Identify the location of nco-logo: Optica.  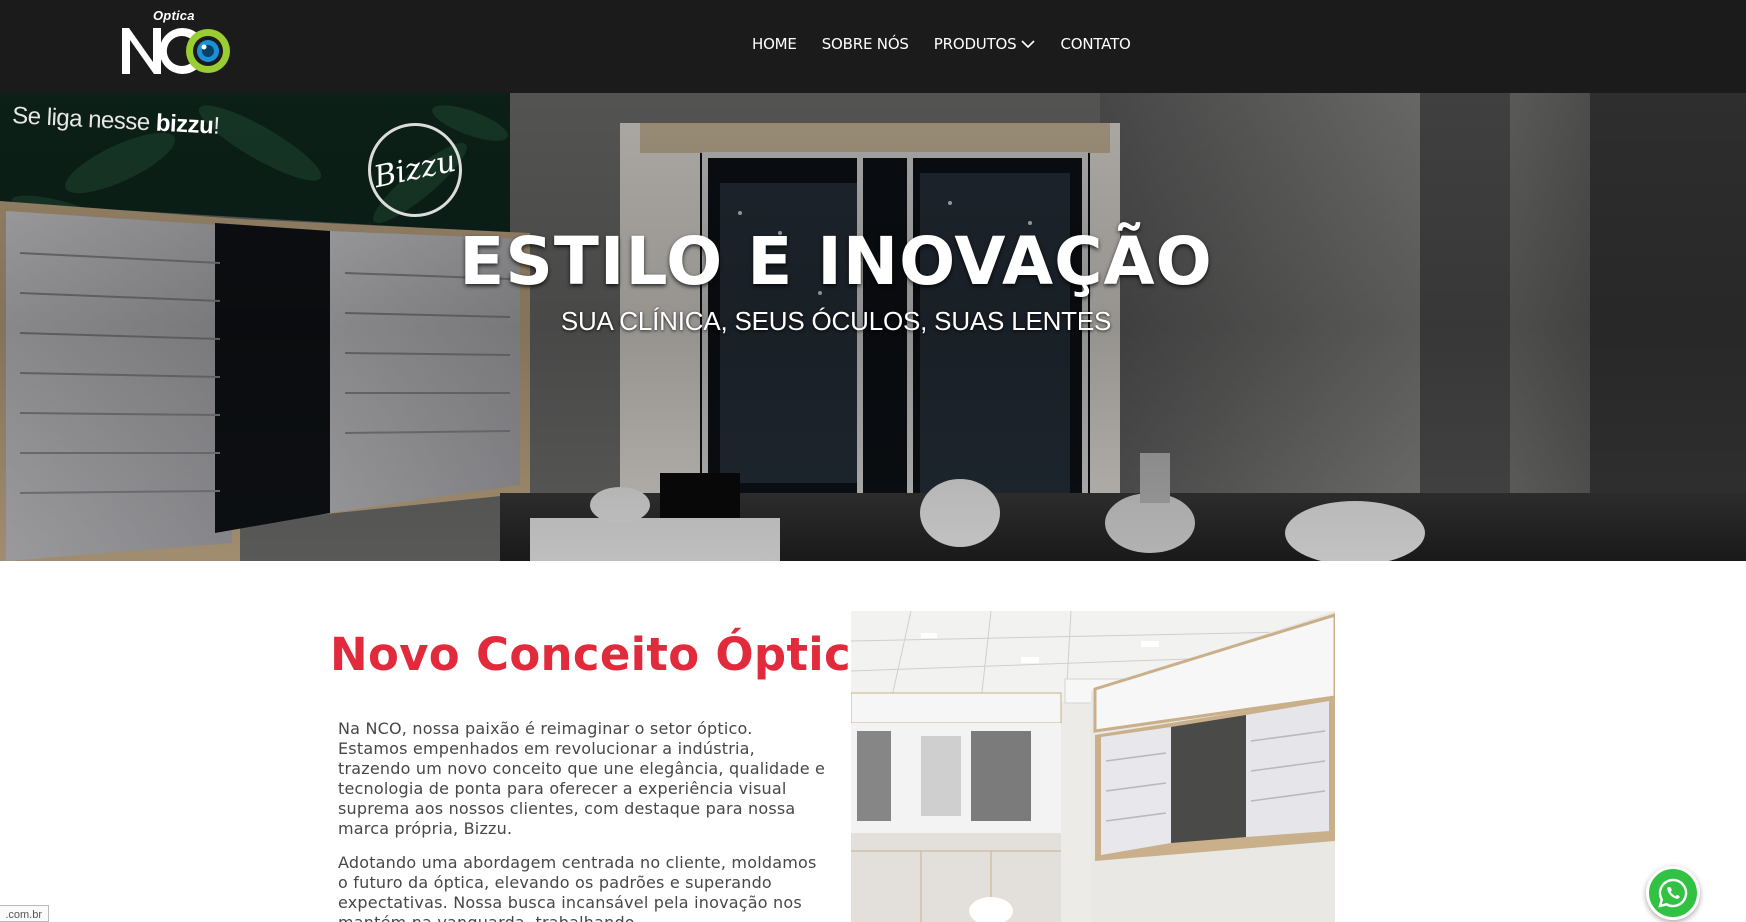
(177, 44).